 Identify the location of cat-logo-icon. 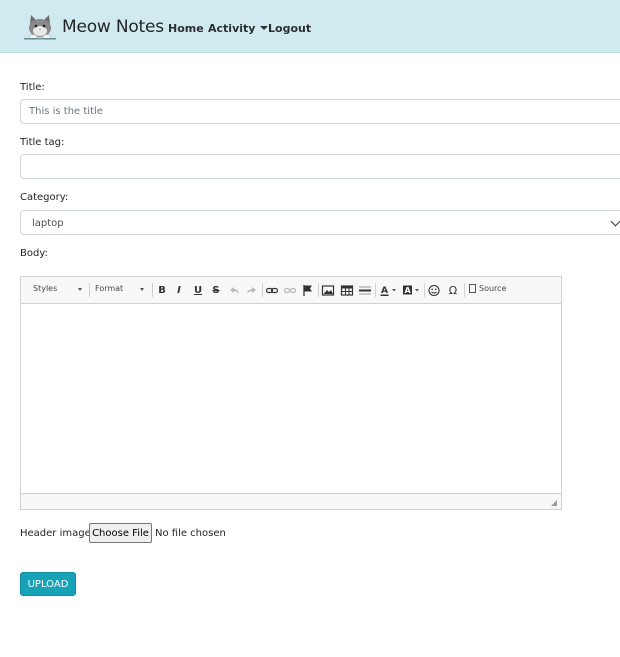
(40, 27).